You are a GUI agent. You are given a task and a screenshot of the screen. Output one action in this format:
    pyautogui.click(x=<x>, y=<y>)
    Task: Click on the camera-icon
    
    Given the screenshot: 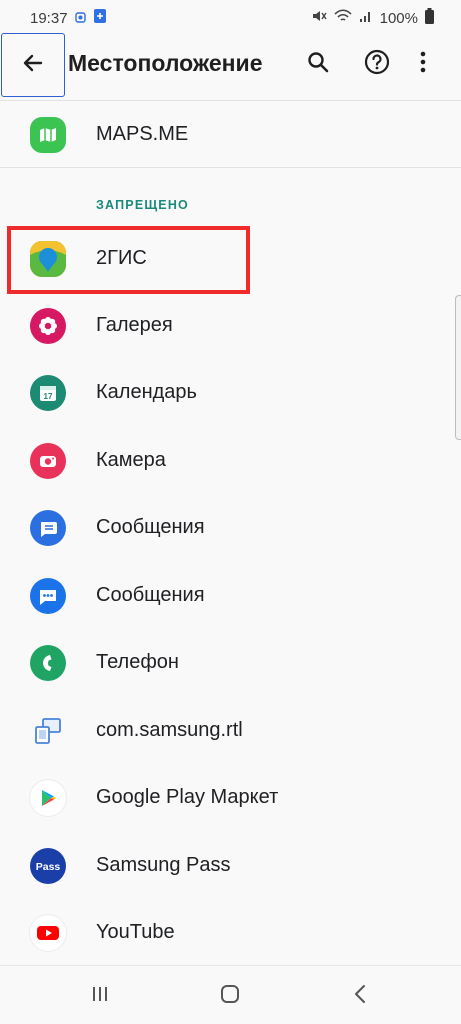 What is the action you would take?
    pyautogui.click(x=48, y=460)
    